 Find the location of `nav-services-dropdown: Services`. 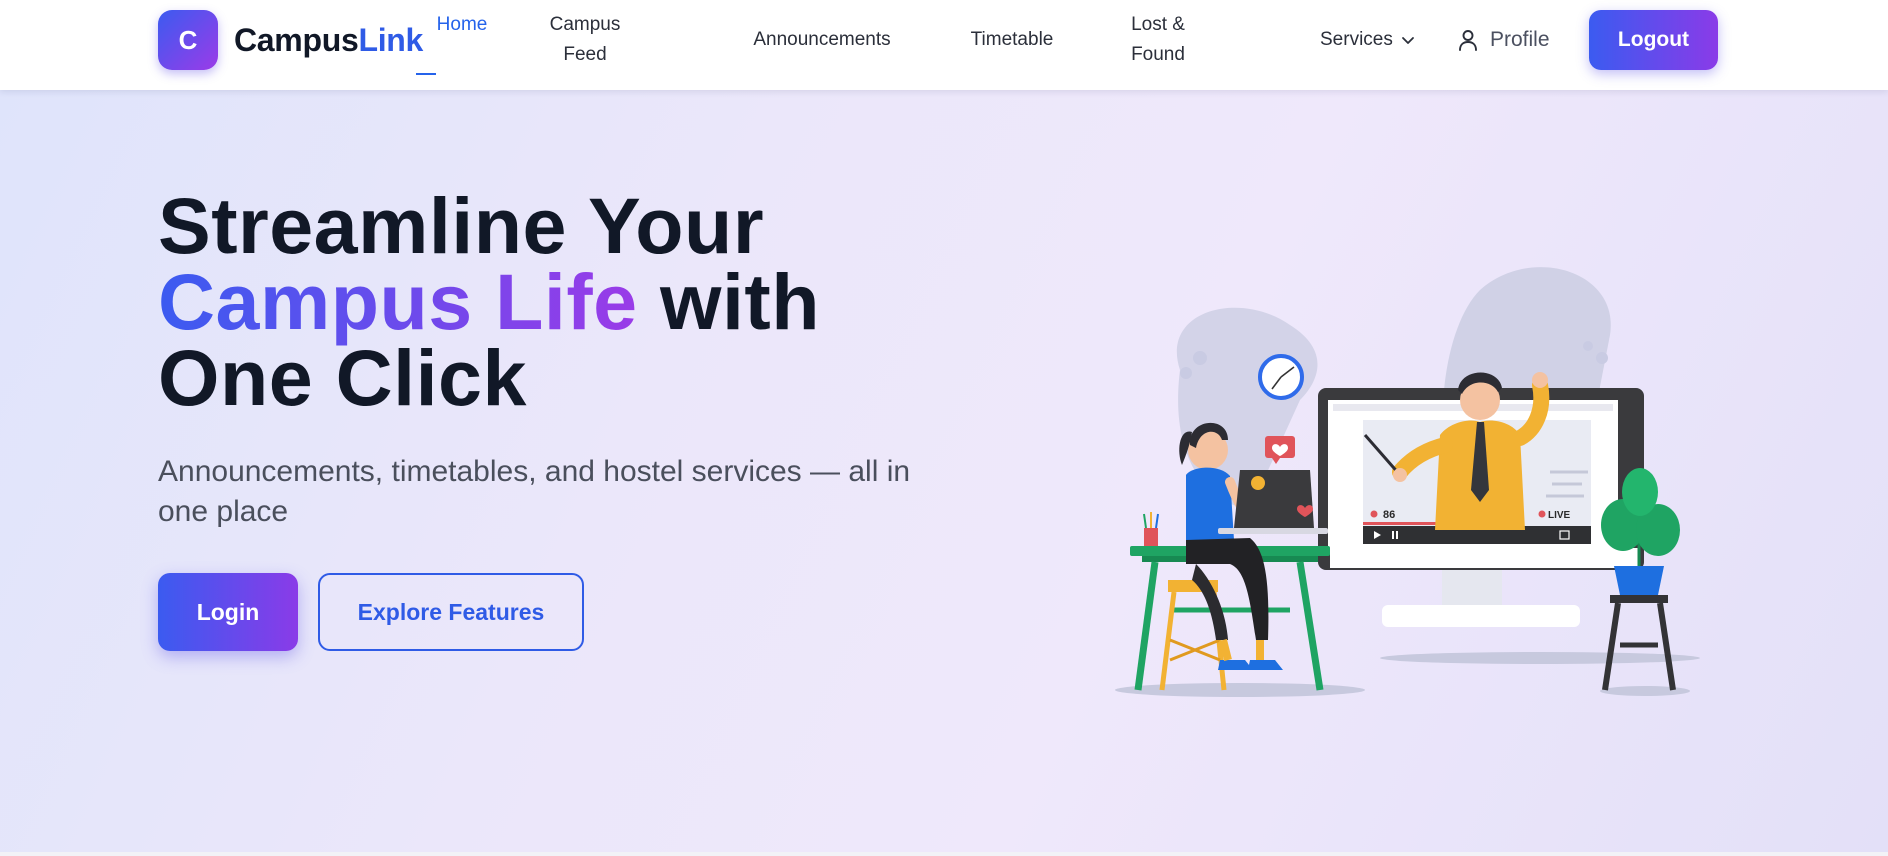

nav-services-dropdown: Services is located at coordinates (1367, 40).